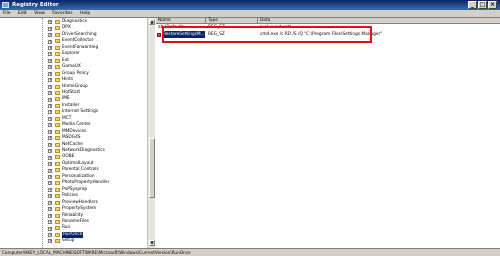 The height and width of the screenshot is (256, 500). What do you see at coordinates (250, 14) in the screenshot?
I see `menu-bar: File Edit View Favorites Help` at bounding box center [250, 14].